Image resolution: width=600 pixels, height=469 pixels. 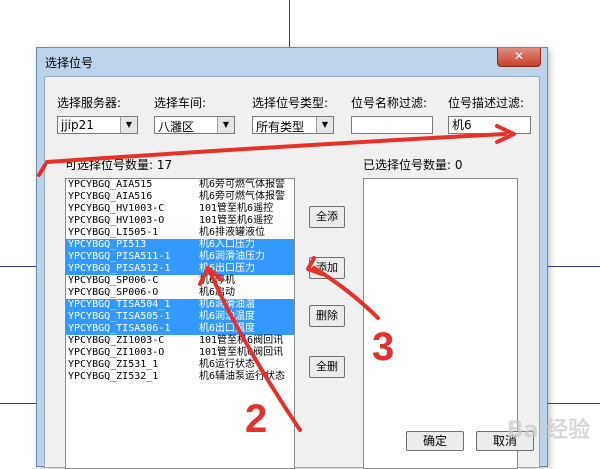 What do you see at coordinates (276, 148) in the screenshot?
I see `annotation-arrow-top` at bounding box center [276, 148].